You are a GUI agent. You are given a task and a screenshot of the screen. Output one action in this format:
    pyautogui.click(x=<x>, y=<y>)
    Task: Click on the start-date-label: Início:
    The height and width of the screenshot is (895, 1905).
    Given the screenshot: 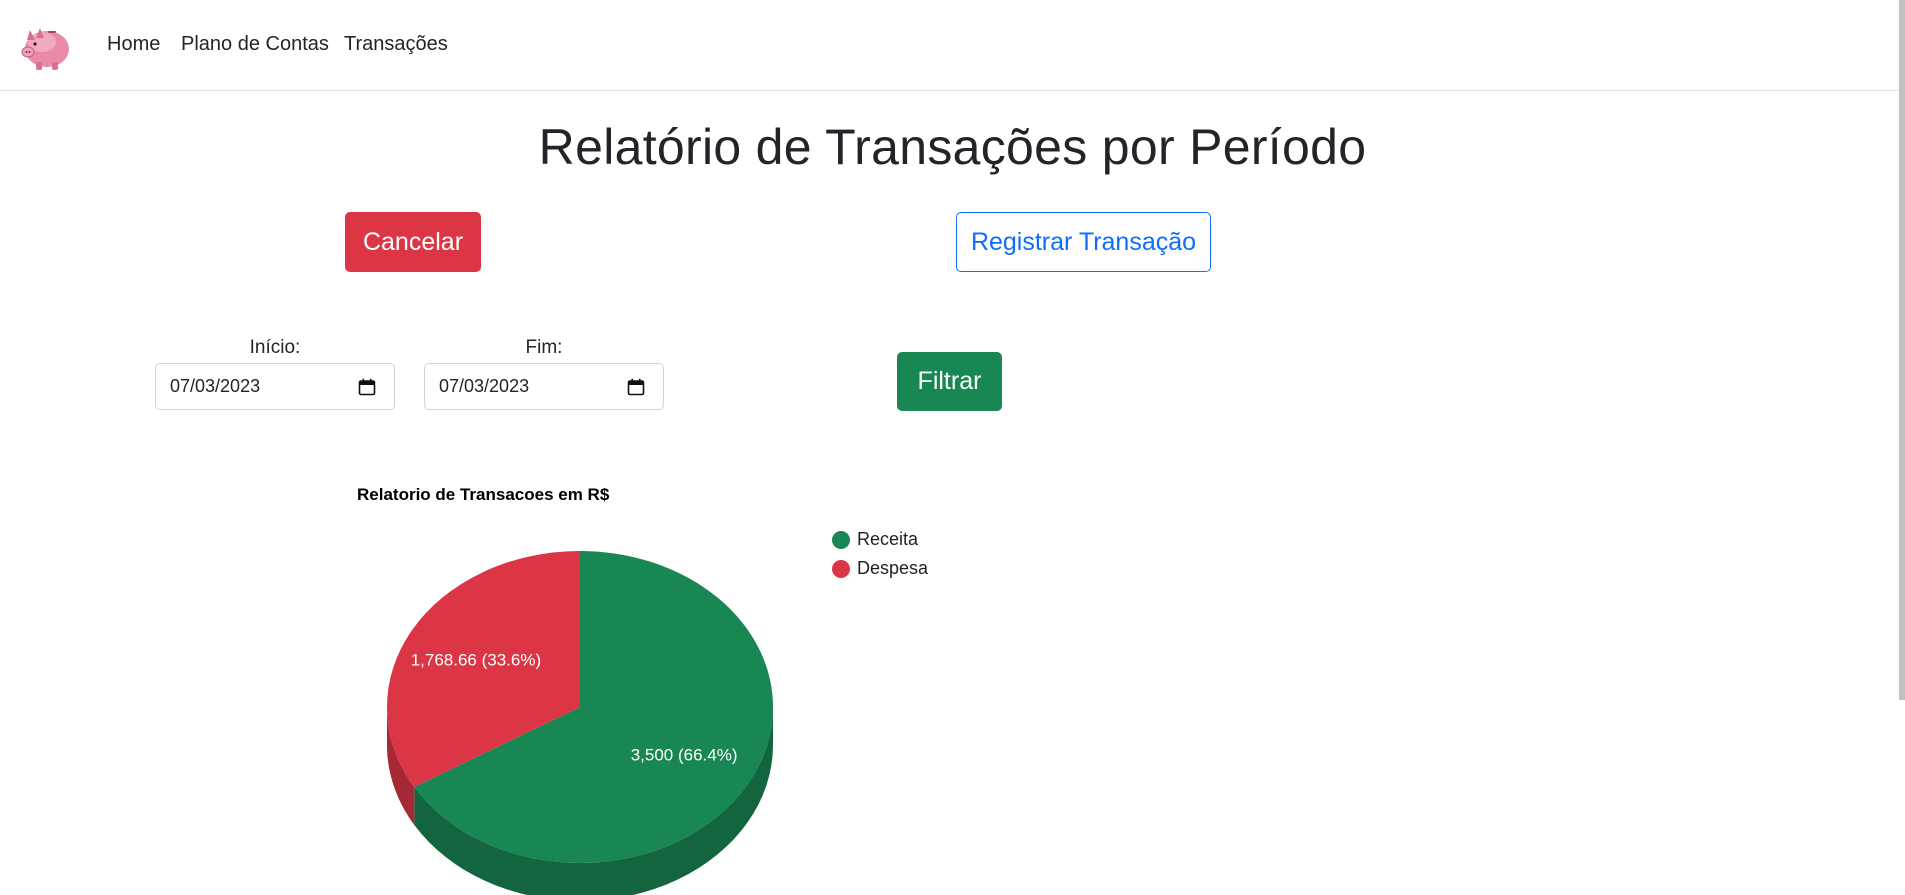 What is the action you would take?
    pyautogui.click(x=275, y=347)
    